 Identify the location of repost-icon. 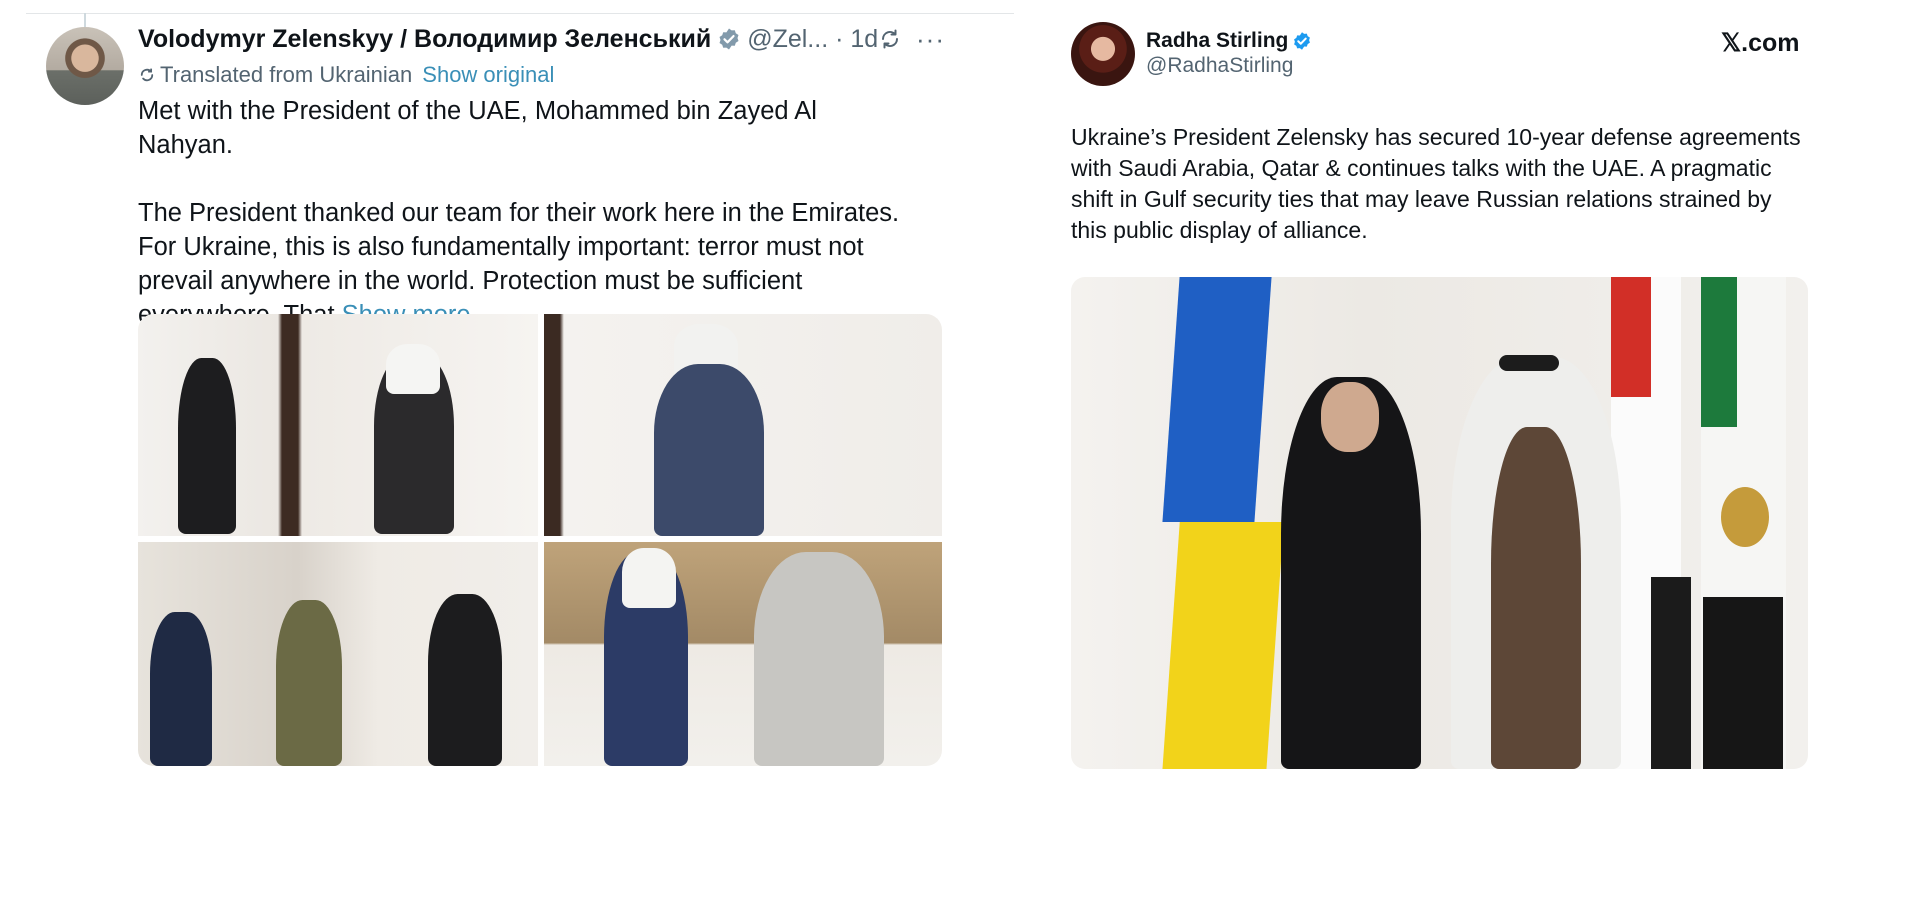
(890, 39).